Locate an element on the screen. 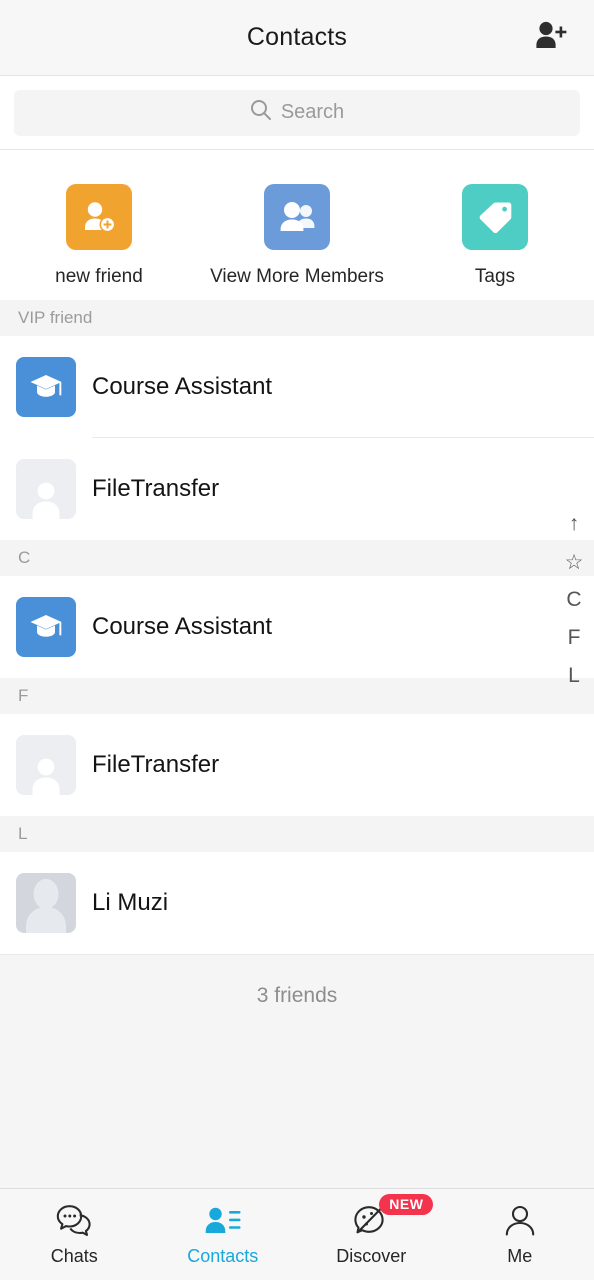 The height and width of the screenshot is (1280, 594). new-badge: NEW is located at coordinates (406, 1204).